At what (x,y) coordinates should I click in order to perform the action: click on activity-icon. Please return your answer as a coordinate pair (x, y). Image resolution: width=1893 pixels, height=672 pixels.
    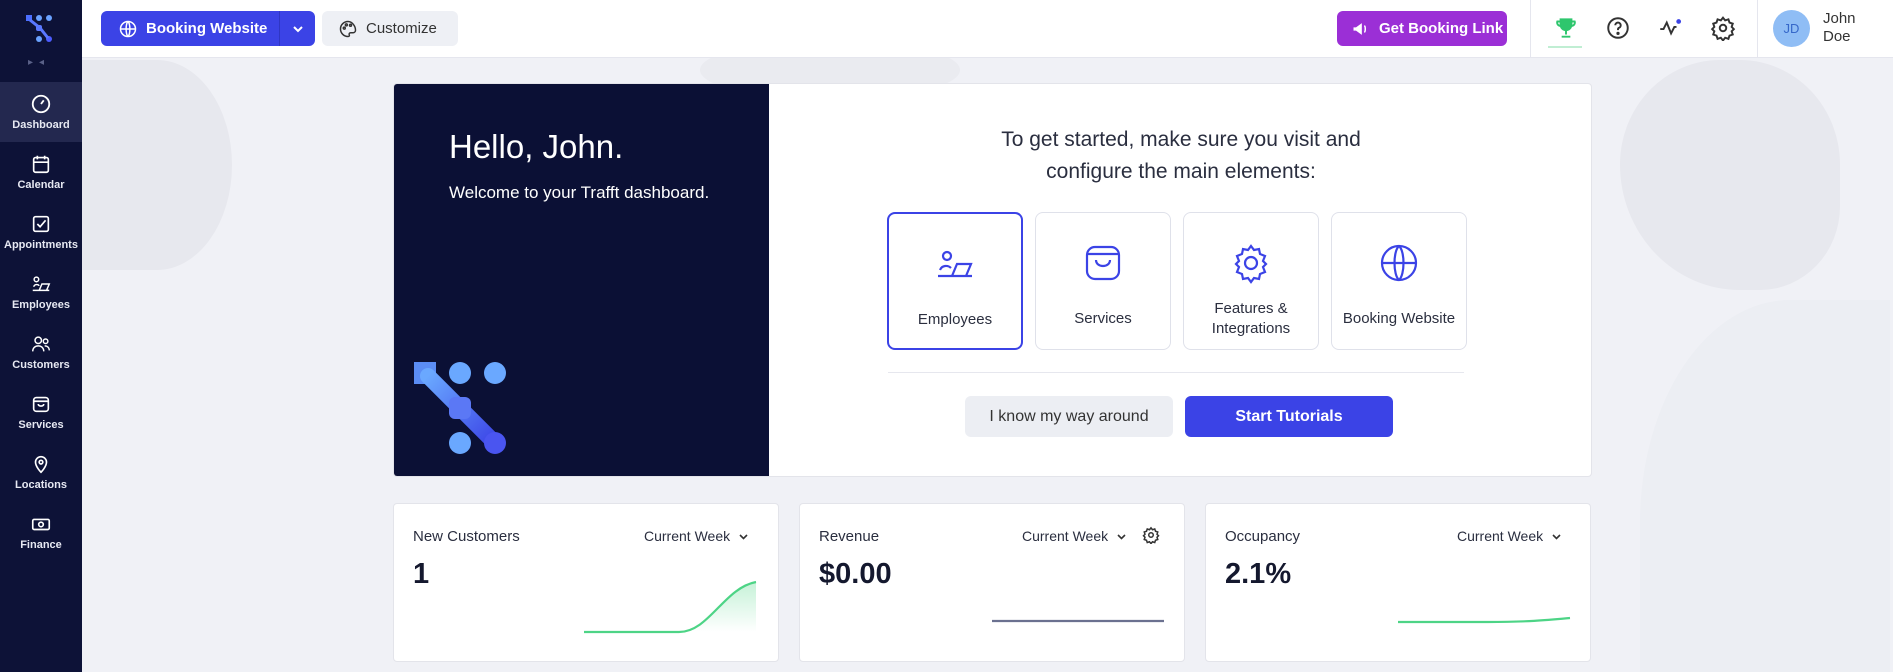
    Looking at the image, I should click on (1671, 27).